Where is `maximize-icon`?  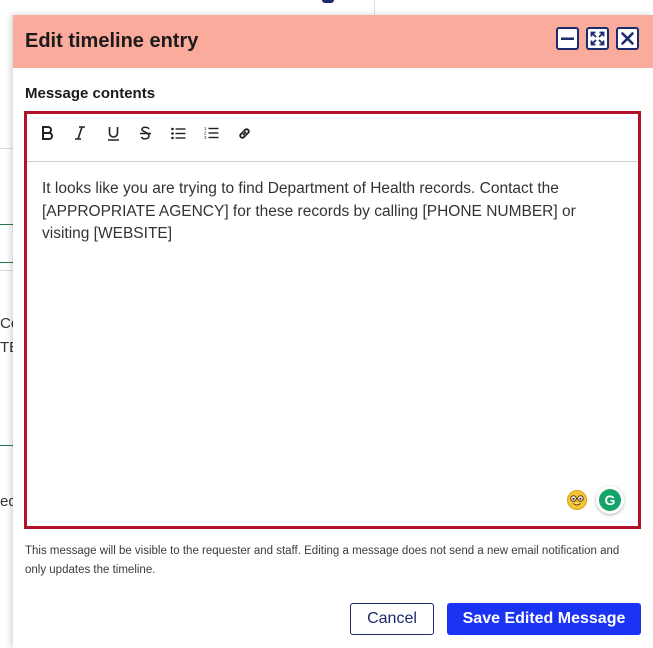 maximize-icon is located at coordinates (597, 38).